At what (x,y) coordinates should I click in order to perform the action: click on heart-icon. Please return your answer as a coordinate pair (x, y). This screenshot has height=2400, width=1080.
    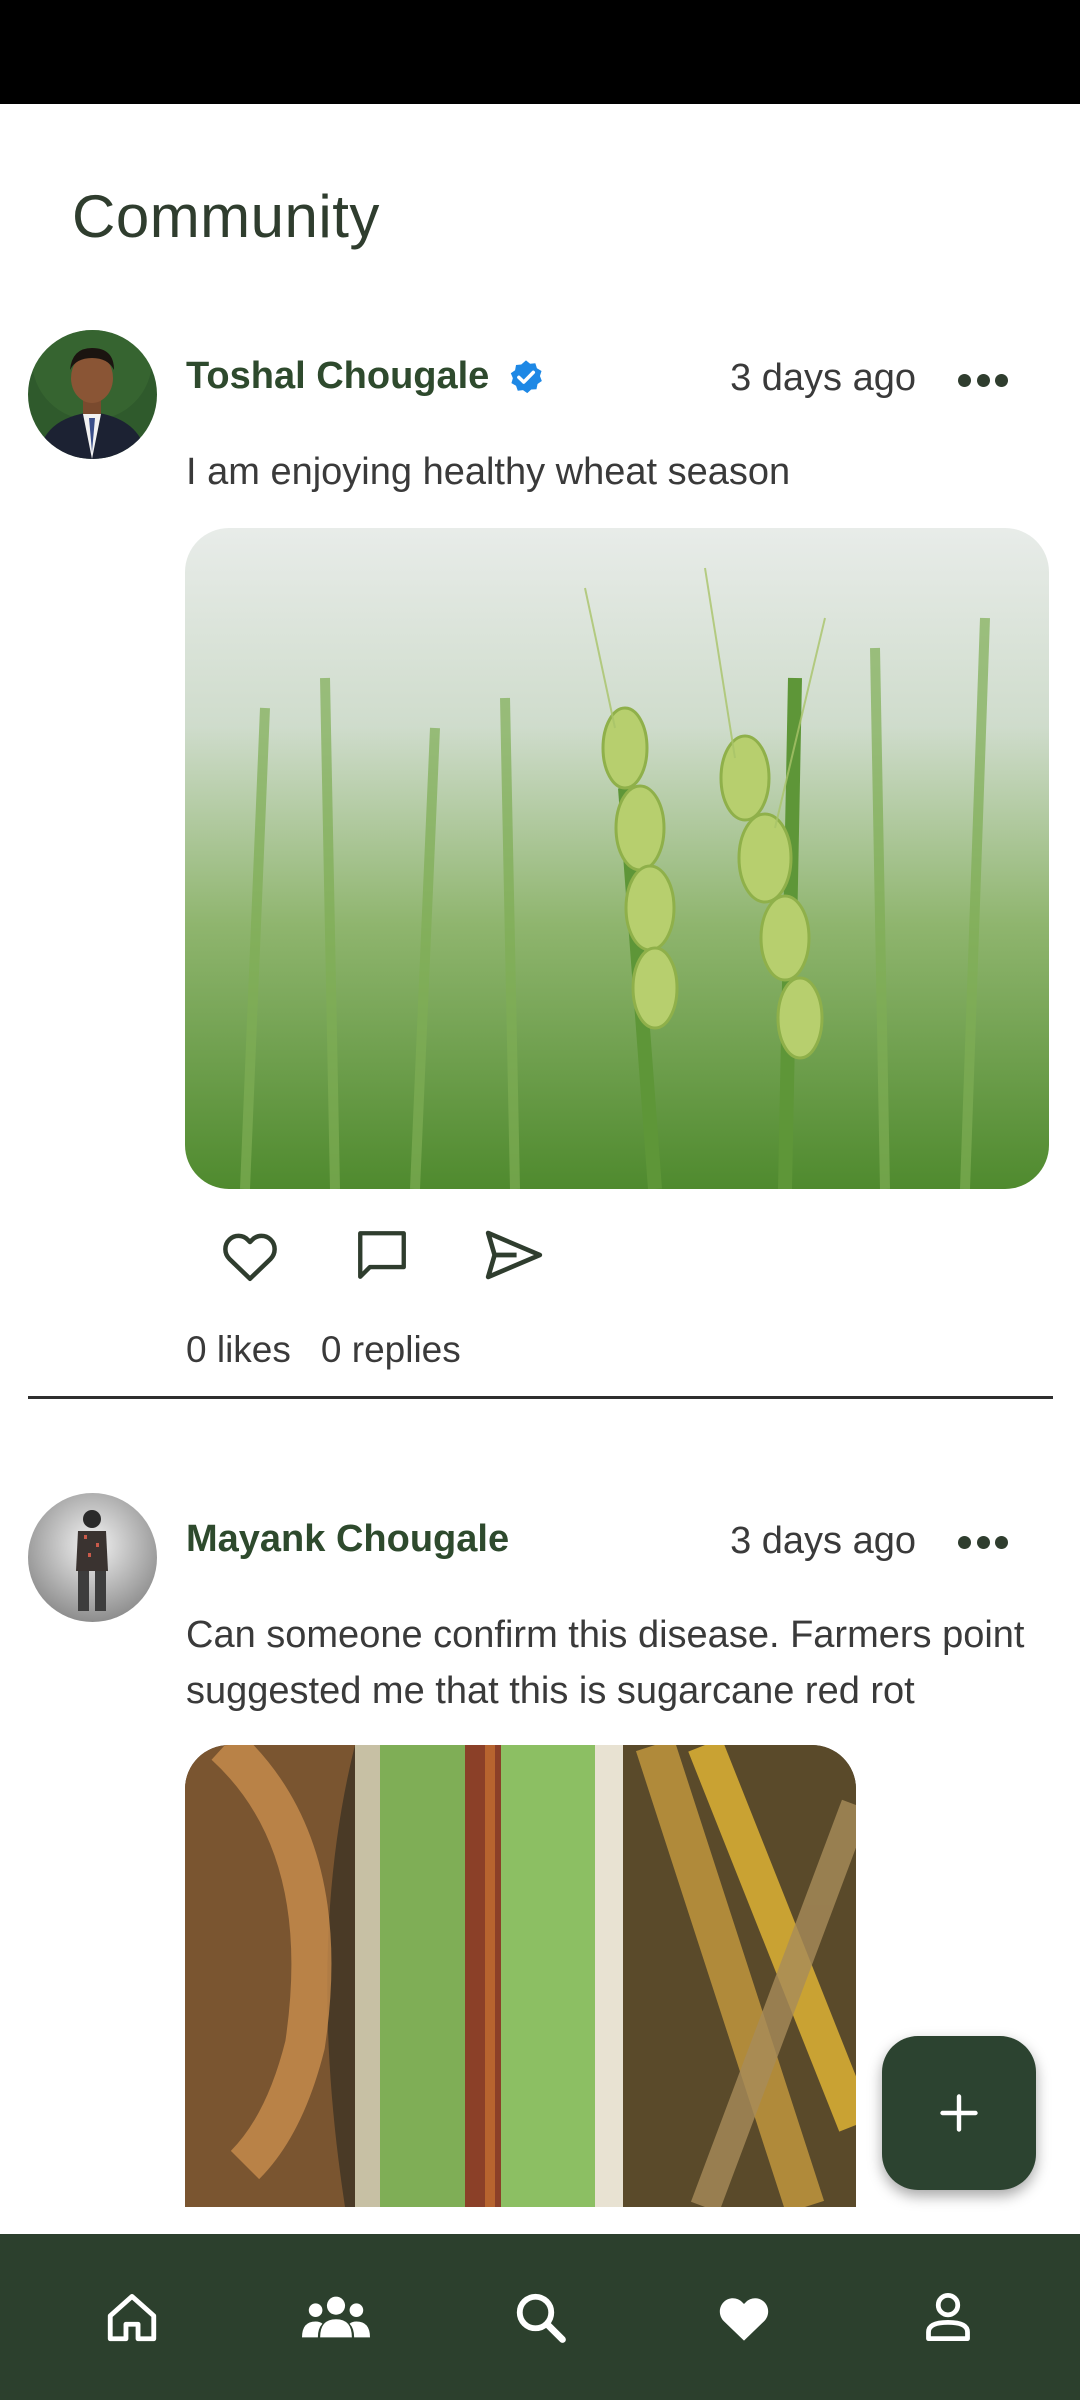
    Looking at the image, I should click on (744, 2319).